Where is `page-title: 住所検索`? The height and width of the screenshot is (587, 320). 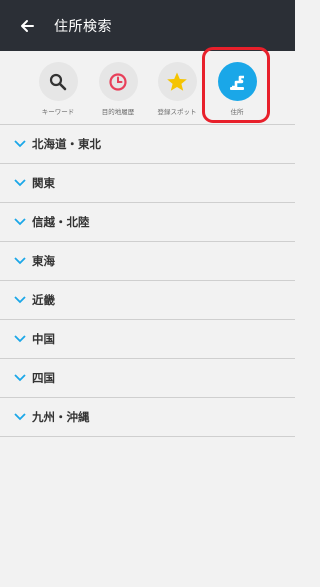
page-title: 住所検索 is located at coordinates (83, 26).